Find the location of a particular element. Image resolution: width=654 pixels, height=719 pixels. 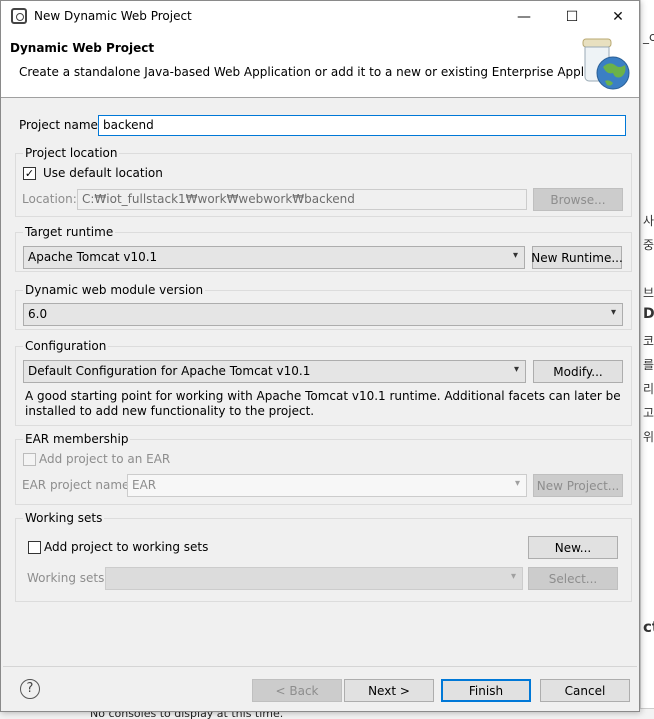

close-icon: ✕ is located at coordinates (618, 16).